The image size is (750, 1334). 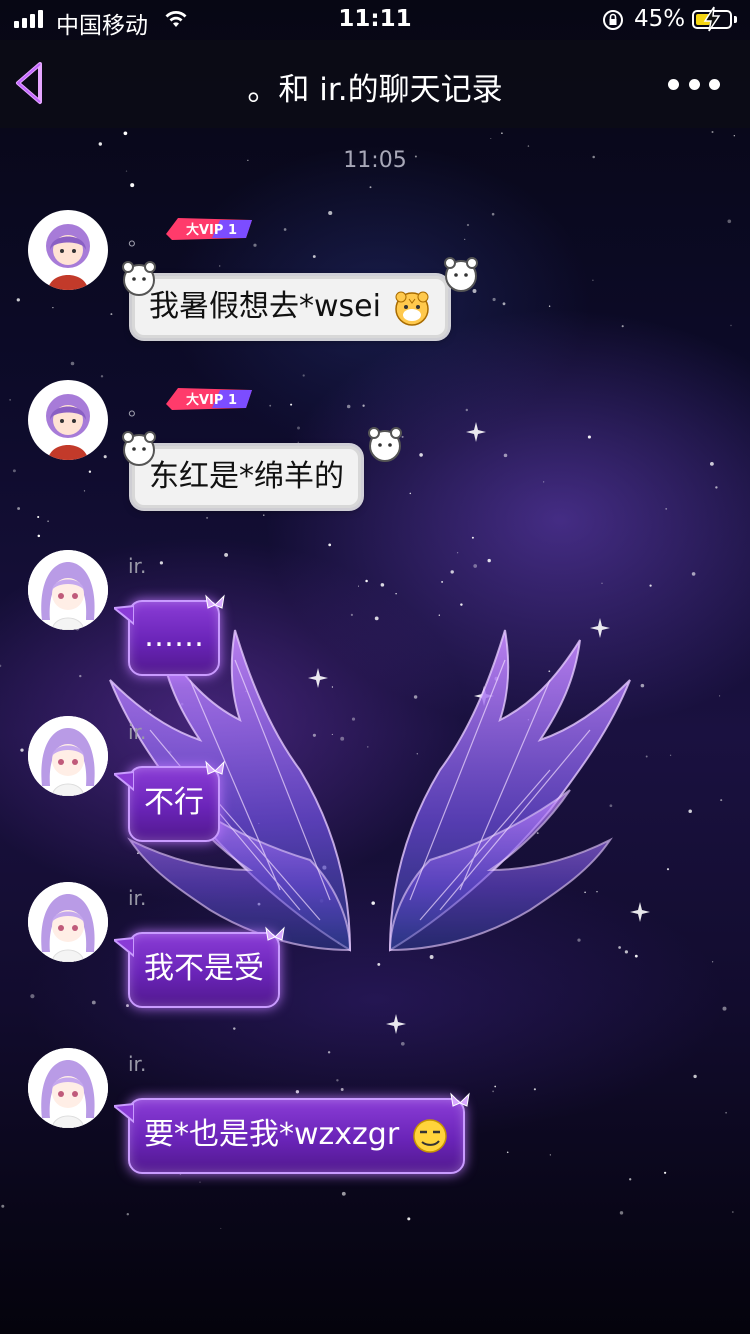 What do you see at coordinates (211, 400) in the screenshot?
I see `vip-badge-label: 大VIP 1` at bounding box center [211, 400].